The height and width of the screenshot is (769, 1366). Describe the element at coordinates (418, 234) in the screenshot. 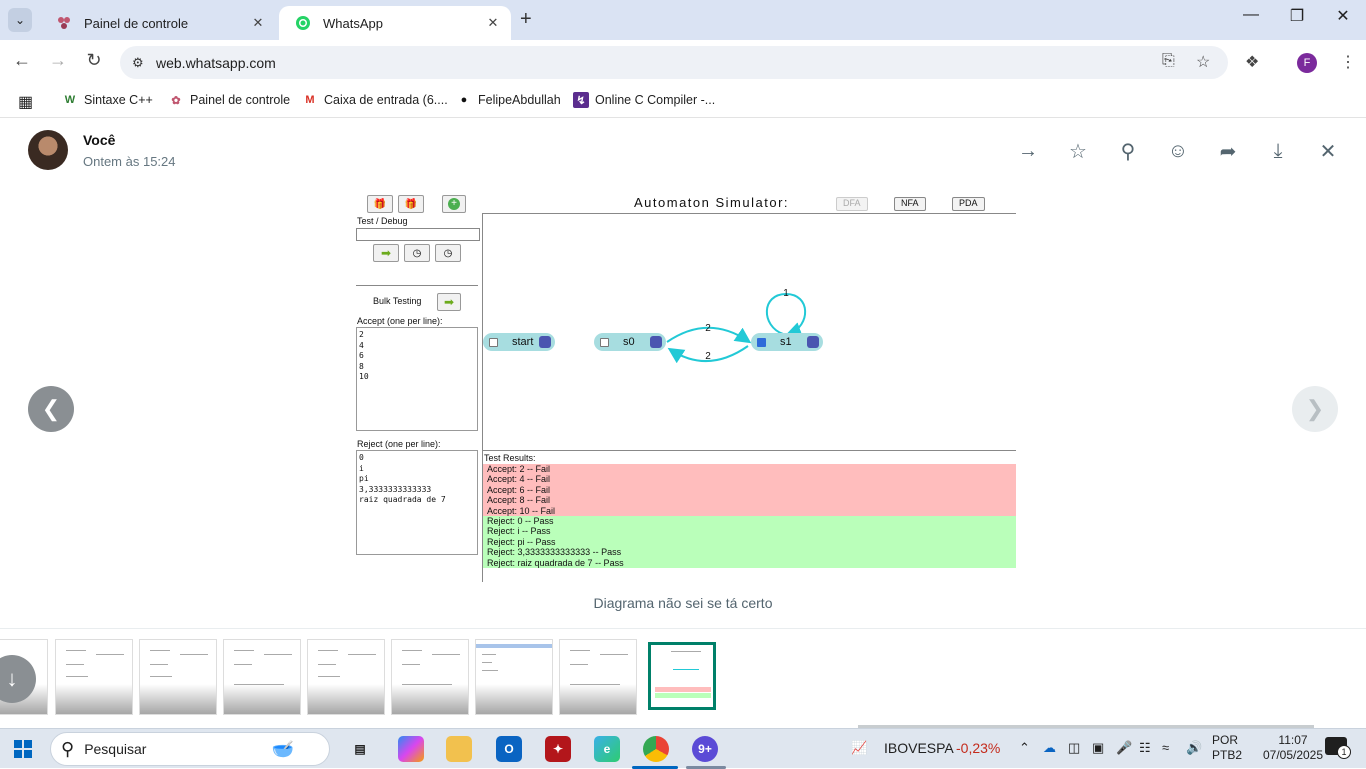

I see `test-input` at that location.